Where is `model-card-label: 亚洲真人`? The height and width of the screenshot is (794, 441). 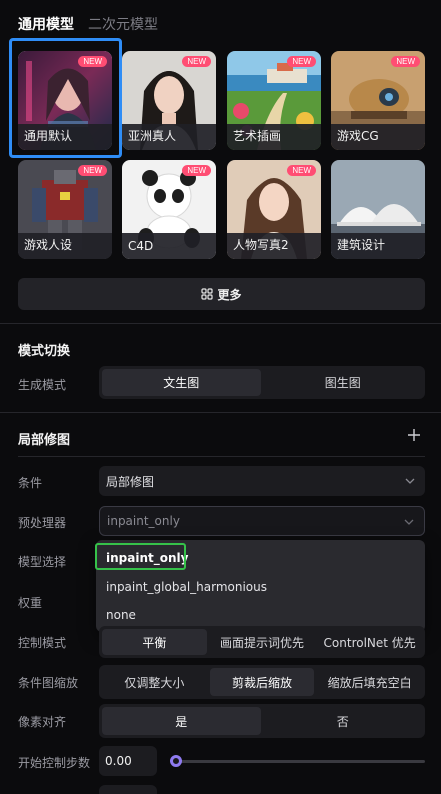
model-card-label: 亚洲真人 is located at coordinates (152, 136).